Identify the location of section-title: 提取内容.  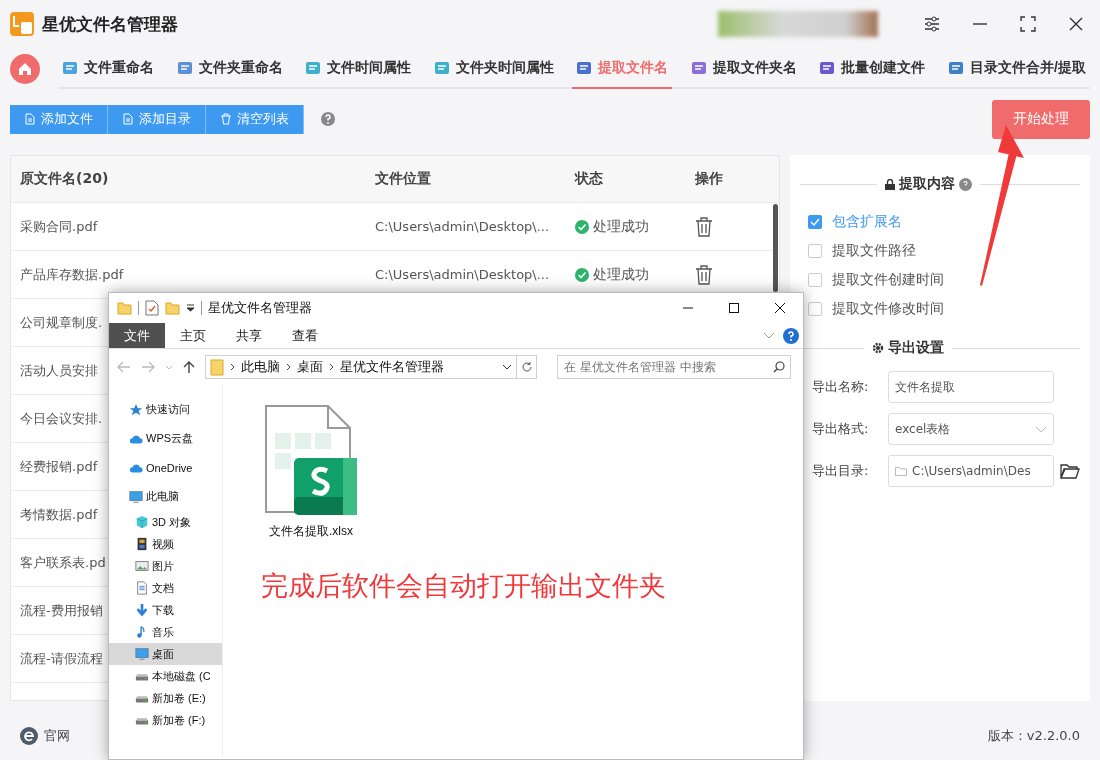
(926, 184).